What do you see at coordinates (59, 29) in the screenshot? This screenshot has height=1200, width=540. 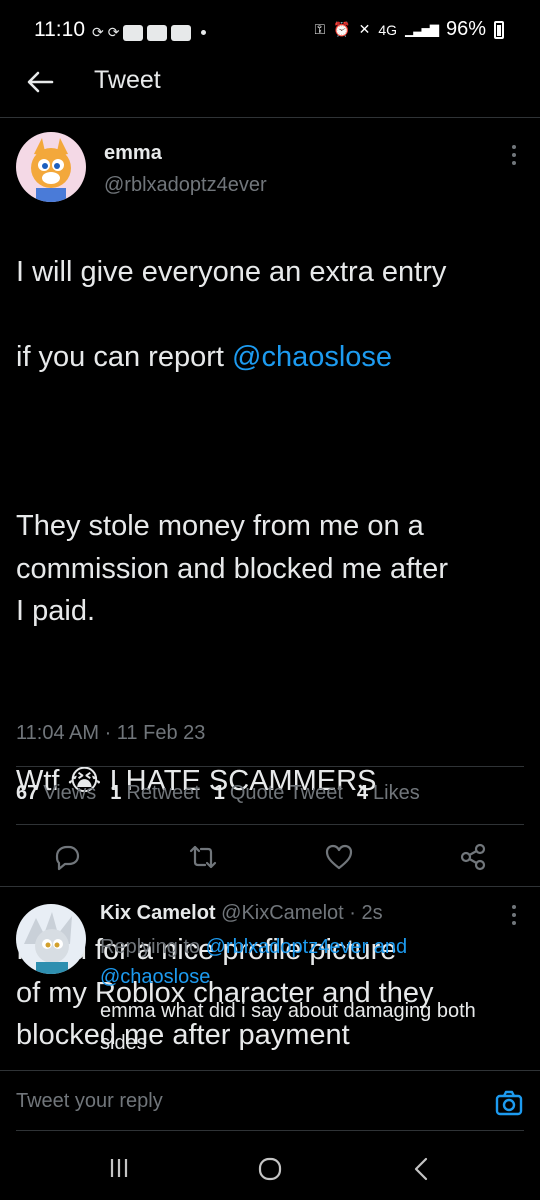 I see `status-time: 11:10` at bounding box center [59, 29].